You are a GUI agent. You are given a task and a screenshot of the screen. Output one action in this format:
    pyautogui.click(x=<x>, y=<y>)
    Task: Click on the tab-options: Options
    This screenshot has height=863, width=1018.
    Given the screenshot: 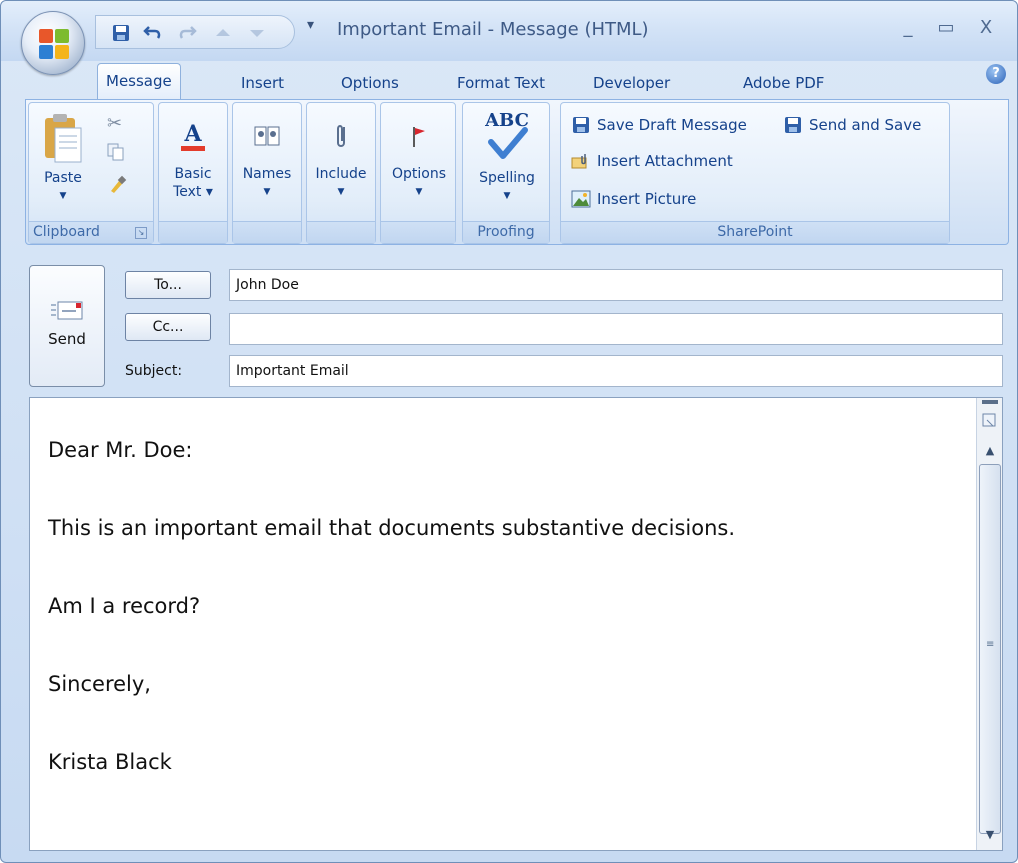 What is the action you would take?
    pyautogui.click(x=370, y=83)
    